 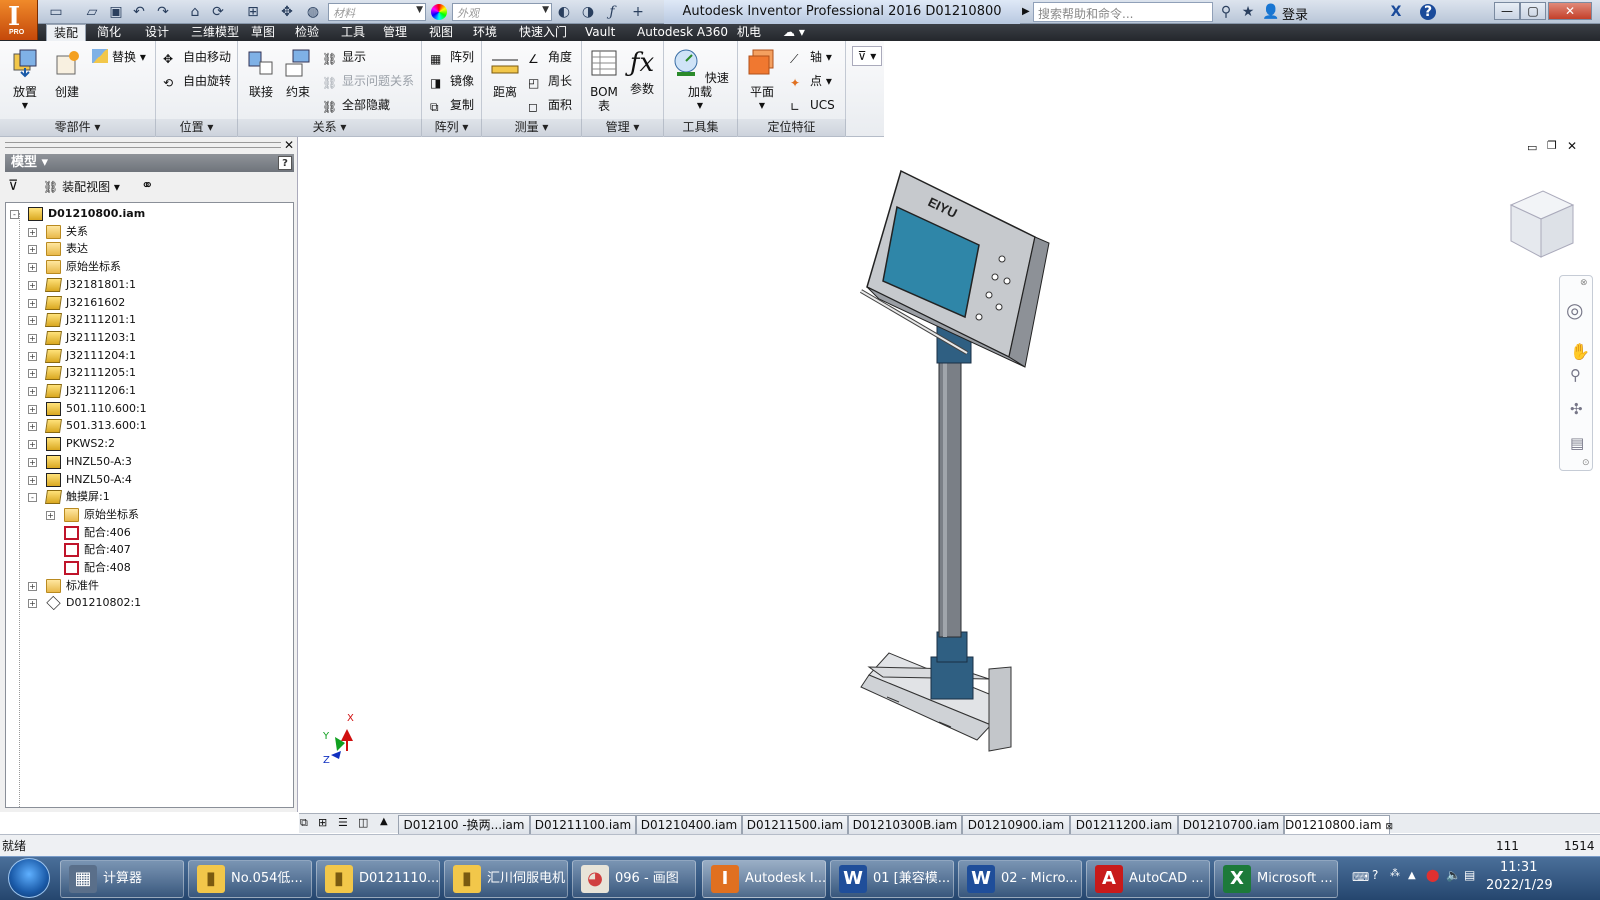 What do you see at coordinates (163, 12) in the screenshot?
I see `redo-icon: ↷` at bounding box center [163, 12].